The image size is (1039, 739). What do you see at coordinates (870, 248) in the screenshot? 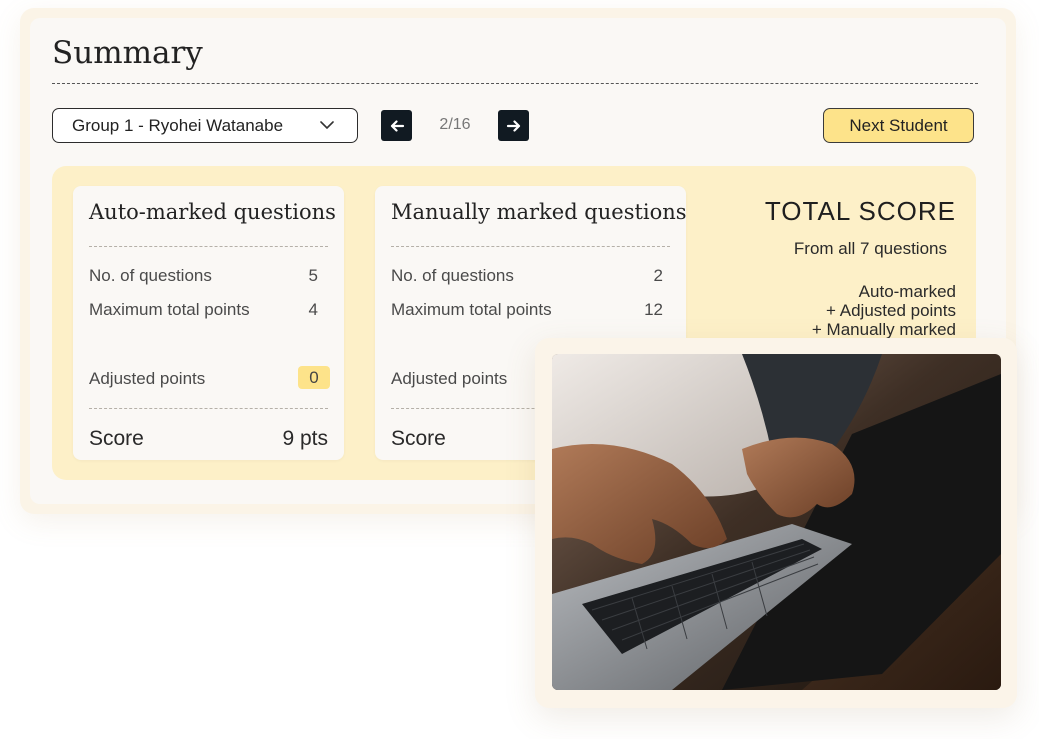
I see `total-score-subtitle: From all 7 questions` at bounding box center [870, 248].